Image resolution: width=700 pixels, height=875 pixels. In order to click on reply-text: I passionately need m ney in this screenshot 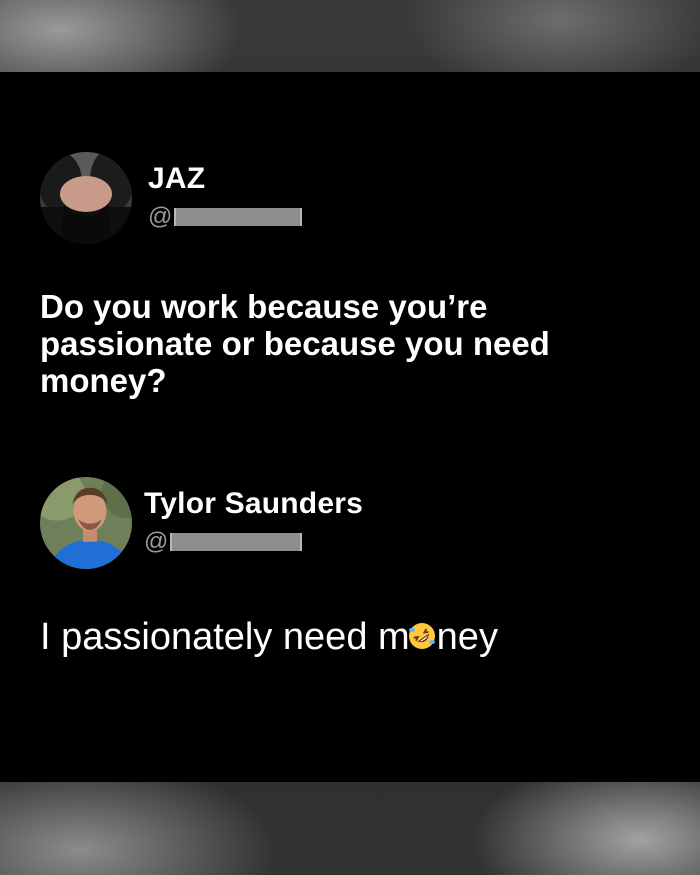, I will do `click(350, 637)`.